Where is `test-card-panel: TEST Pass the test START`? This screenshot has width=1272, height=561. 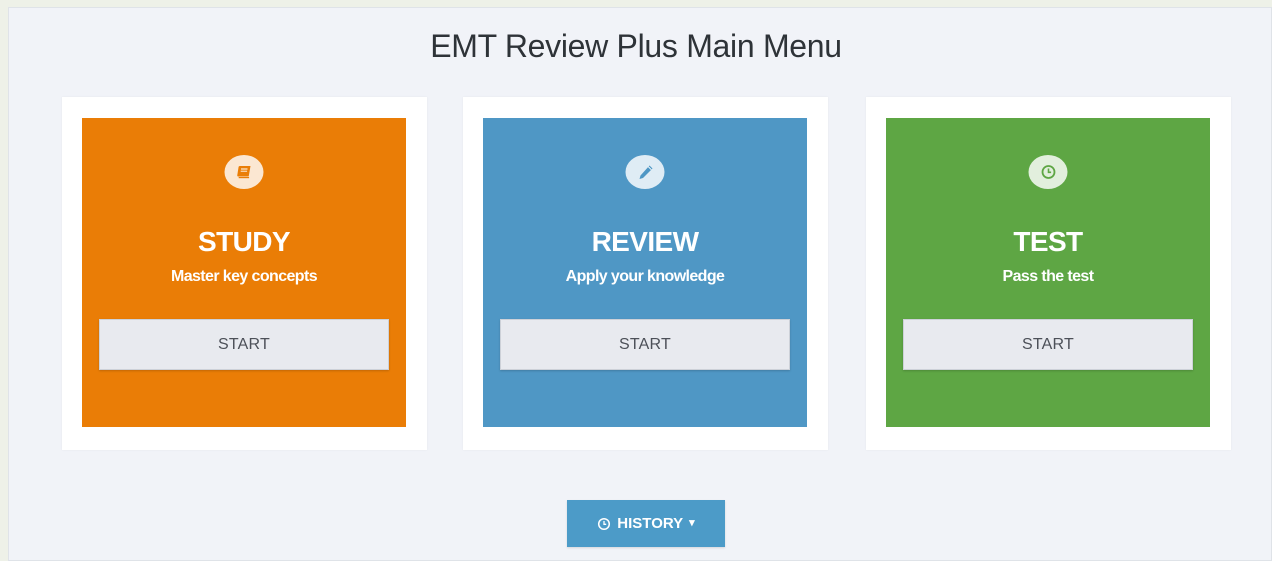
test-card-panel: TEST Pass the test START is located at coordinates (1048, 272).